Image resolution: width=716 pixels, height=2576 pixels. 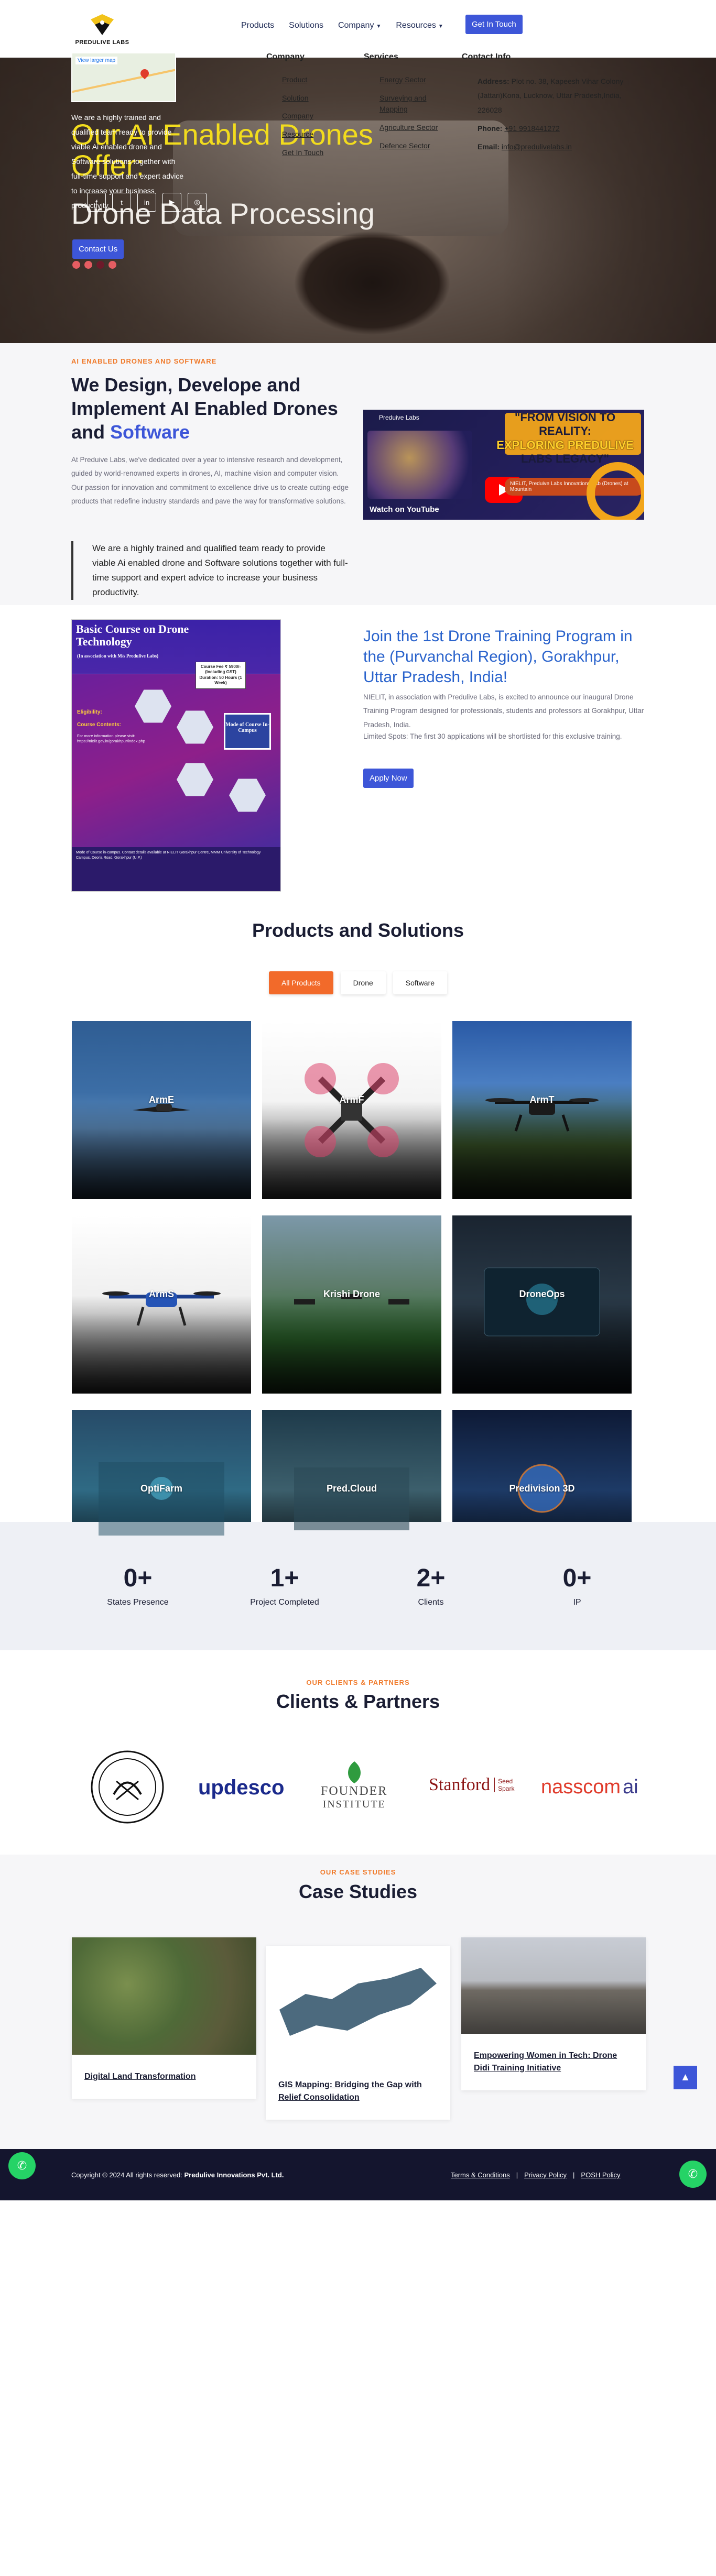 What do you see at coordinates (413, 80) in the screenshot?
I see `footer-link: Energy Sector` at bounding box center [413, 80].